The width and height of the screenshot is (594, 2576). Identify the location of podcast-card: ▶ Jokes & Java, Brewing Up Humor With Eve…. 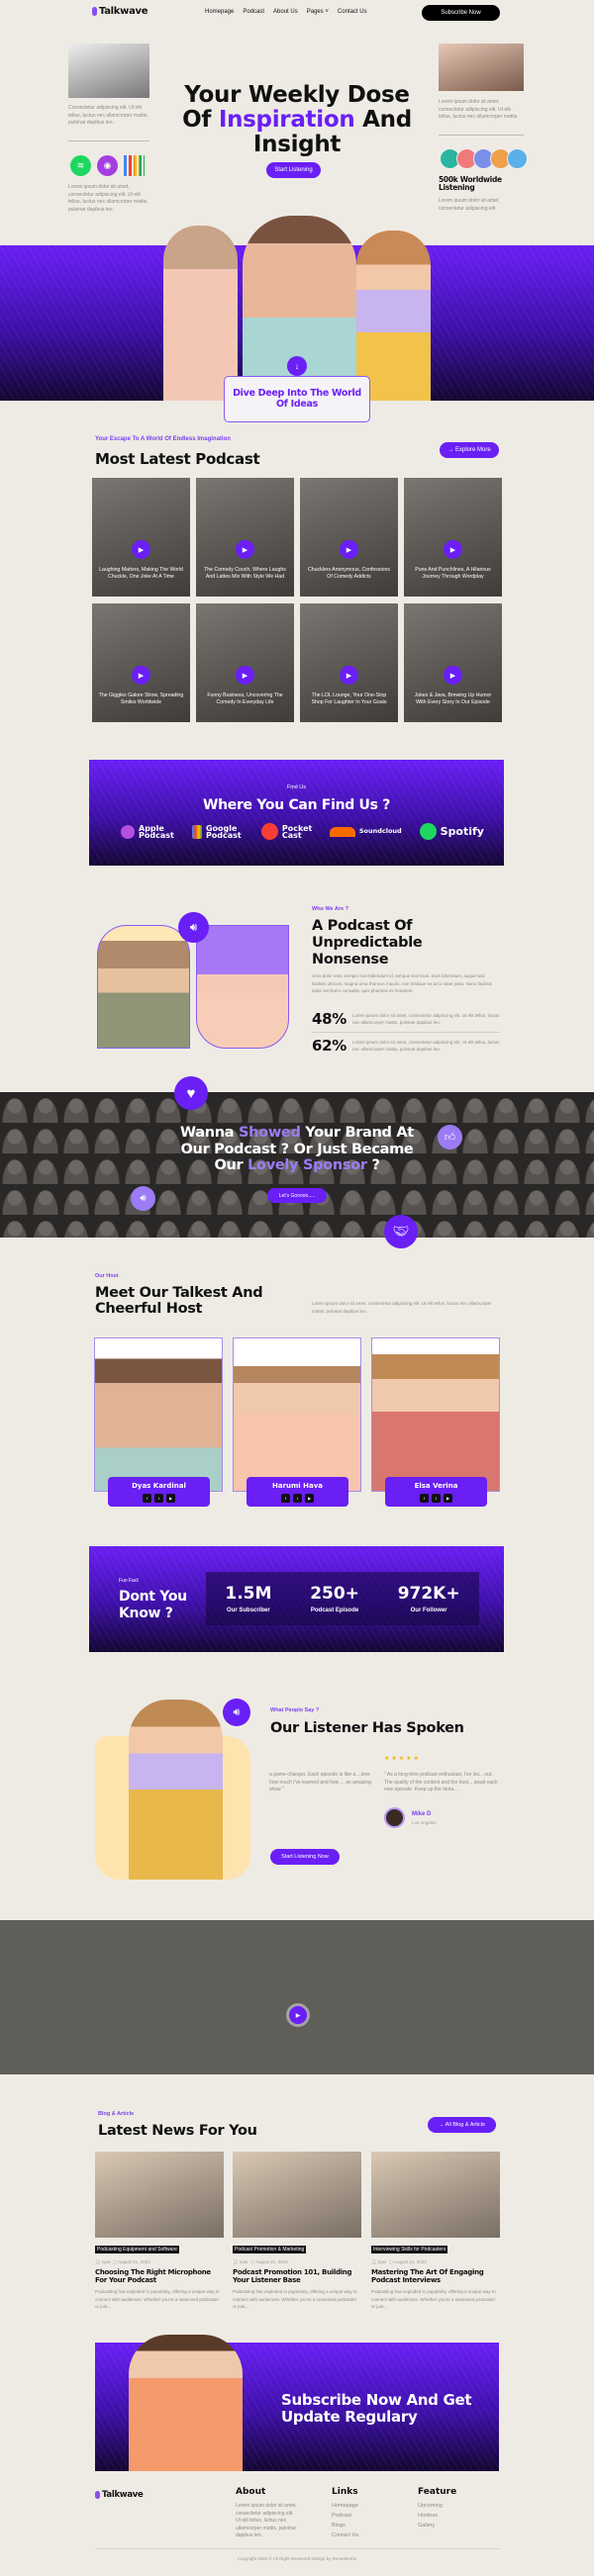
(453, 662).